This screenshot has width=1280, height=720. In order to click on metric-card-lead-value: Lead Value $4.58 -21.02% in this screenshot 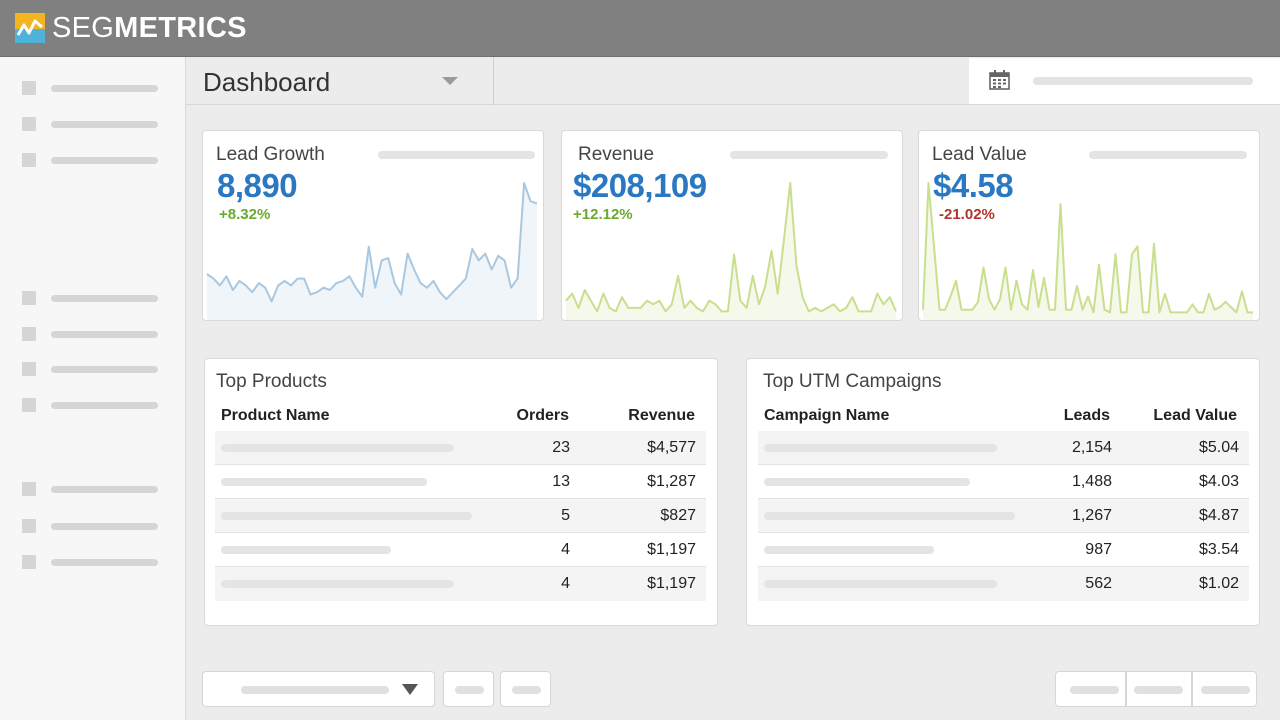, I will do `click(1089, 225)`.